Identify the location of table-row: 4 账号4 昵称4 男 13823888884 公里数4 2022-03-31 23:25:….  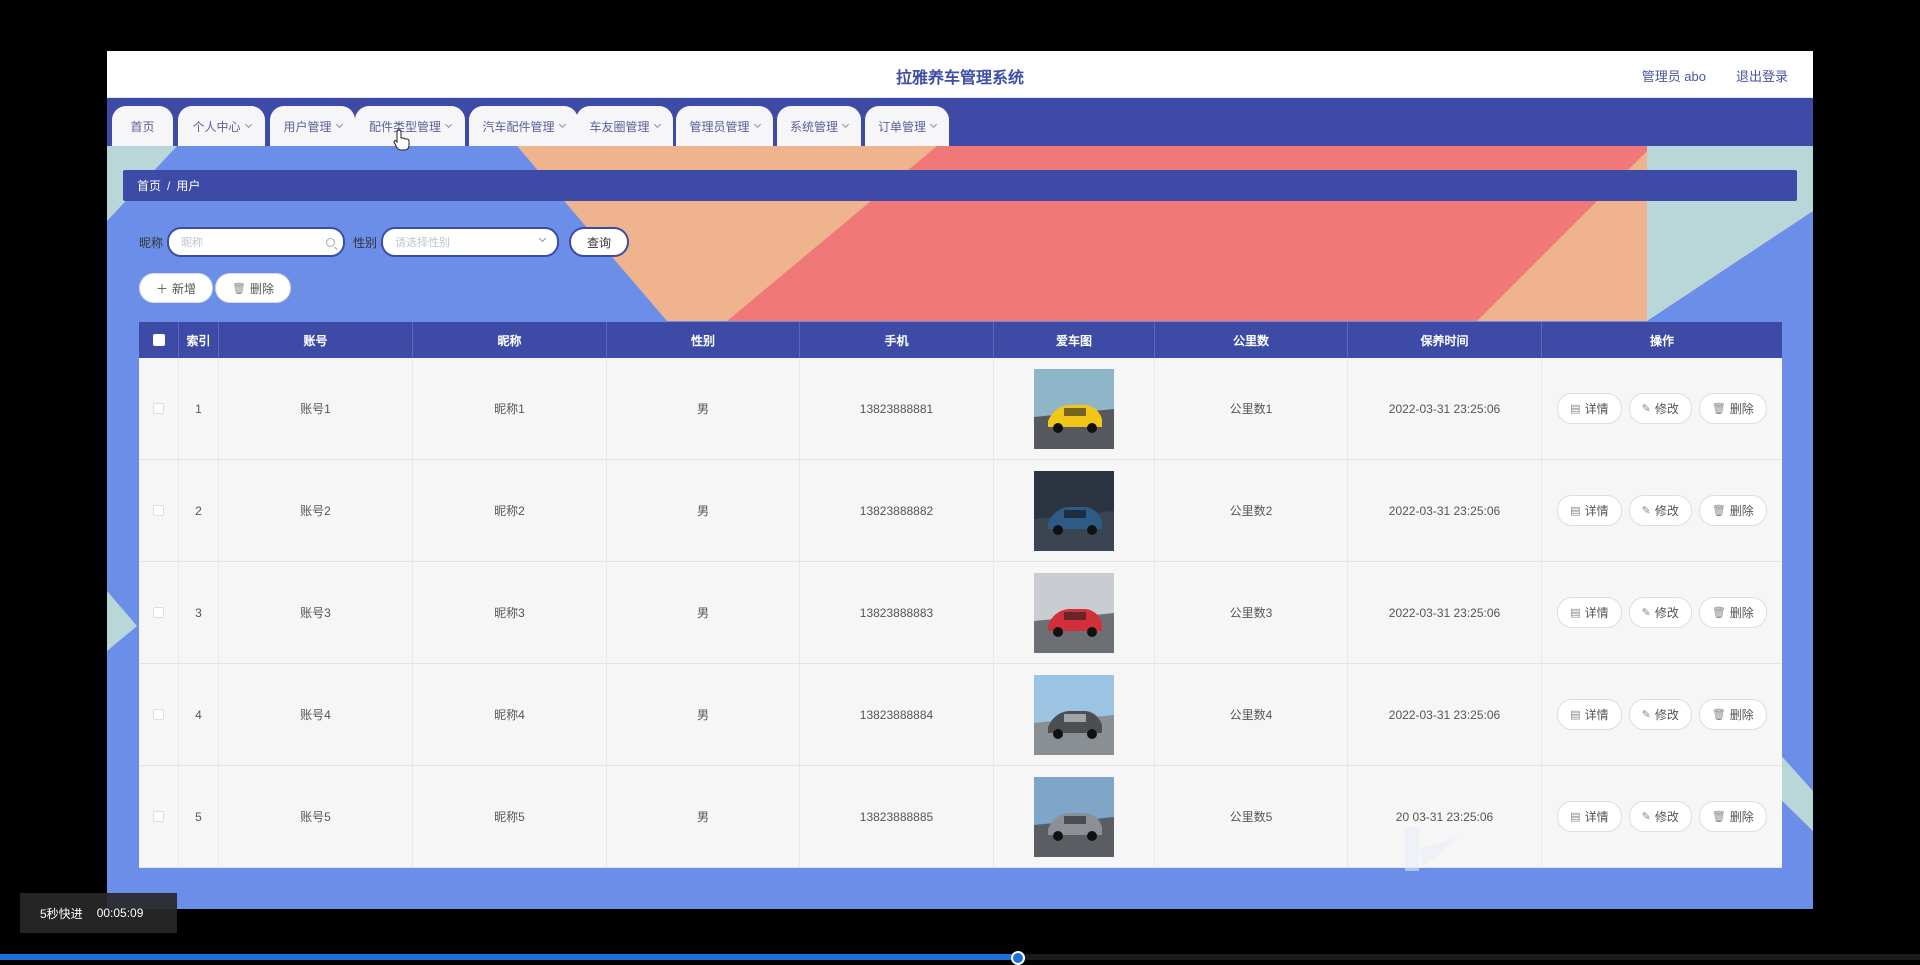
(960, 715).